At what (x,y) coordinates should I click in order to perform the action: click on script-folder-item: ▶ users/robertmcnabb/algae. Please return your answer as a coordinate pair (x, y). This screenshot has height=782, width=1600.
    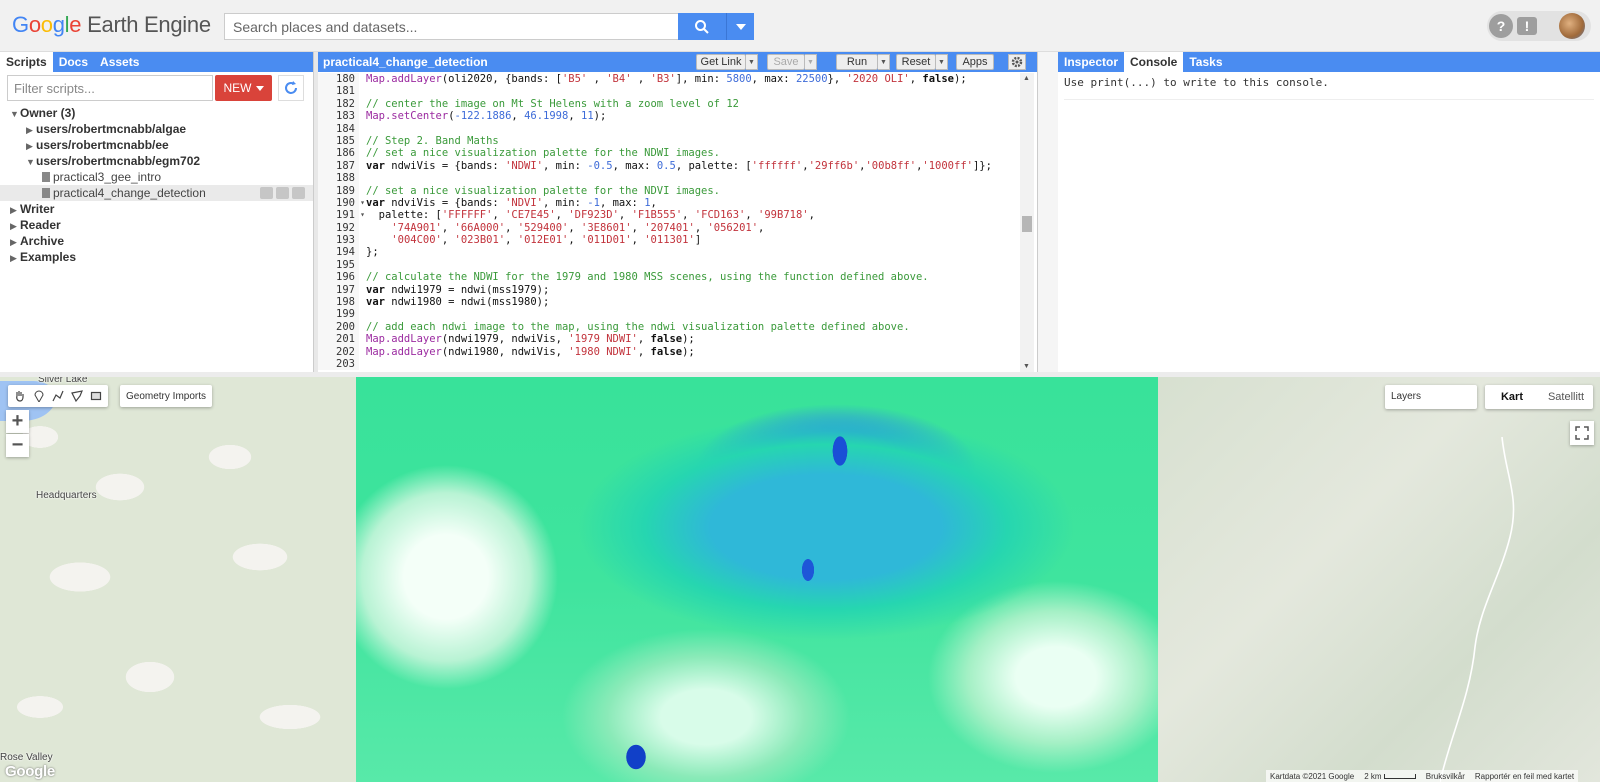
    Looking at the image, I should click on (156, 129).